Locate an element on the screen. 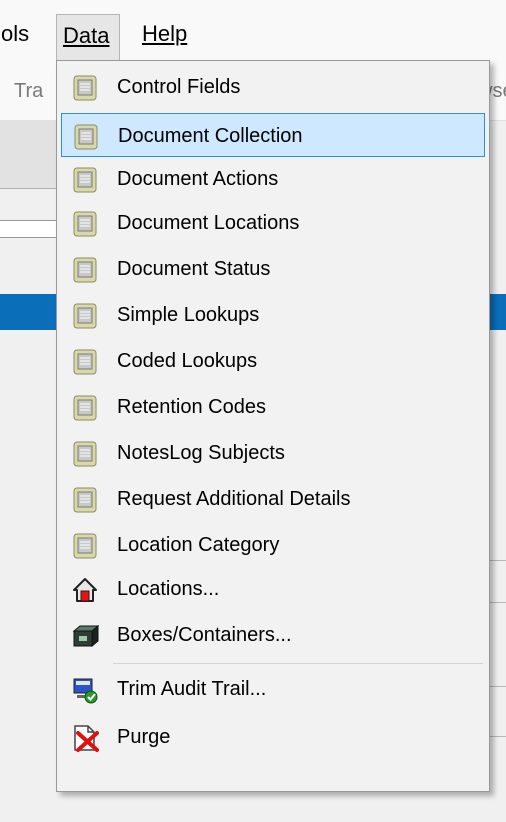 This screenshot has height=822, width=506. menu-item-label: Purge is located at coordinates (144, 737).